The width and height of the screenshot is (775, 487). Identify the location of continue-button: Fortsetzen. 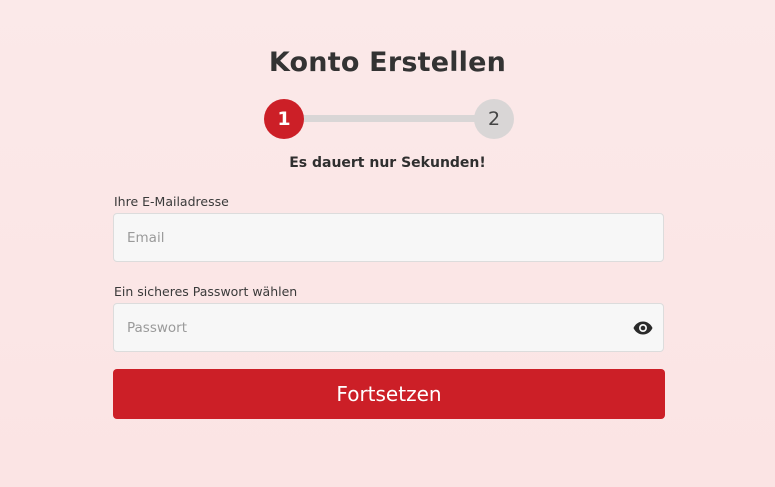
(389, 394).